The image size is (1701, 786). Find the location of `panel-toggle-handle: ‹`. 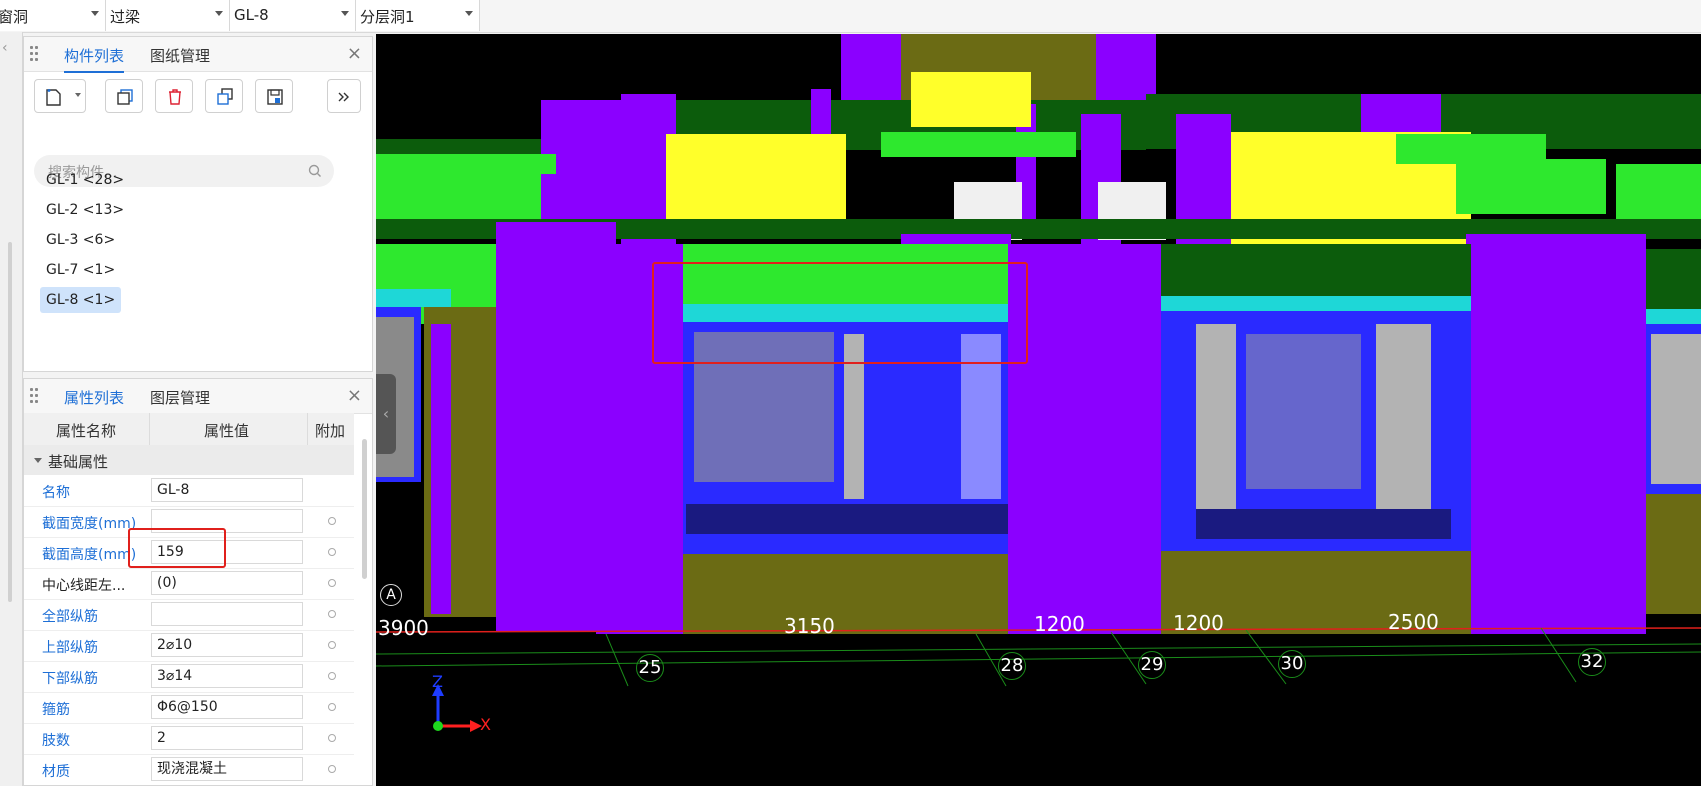

panel-toggle-handle: ‹ is located at coordinates (386, 414).